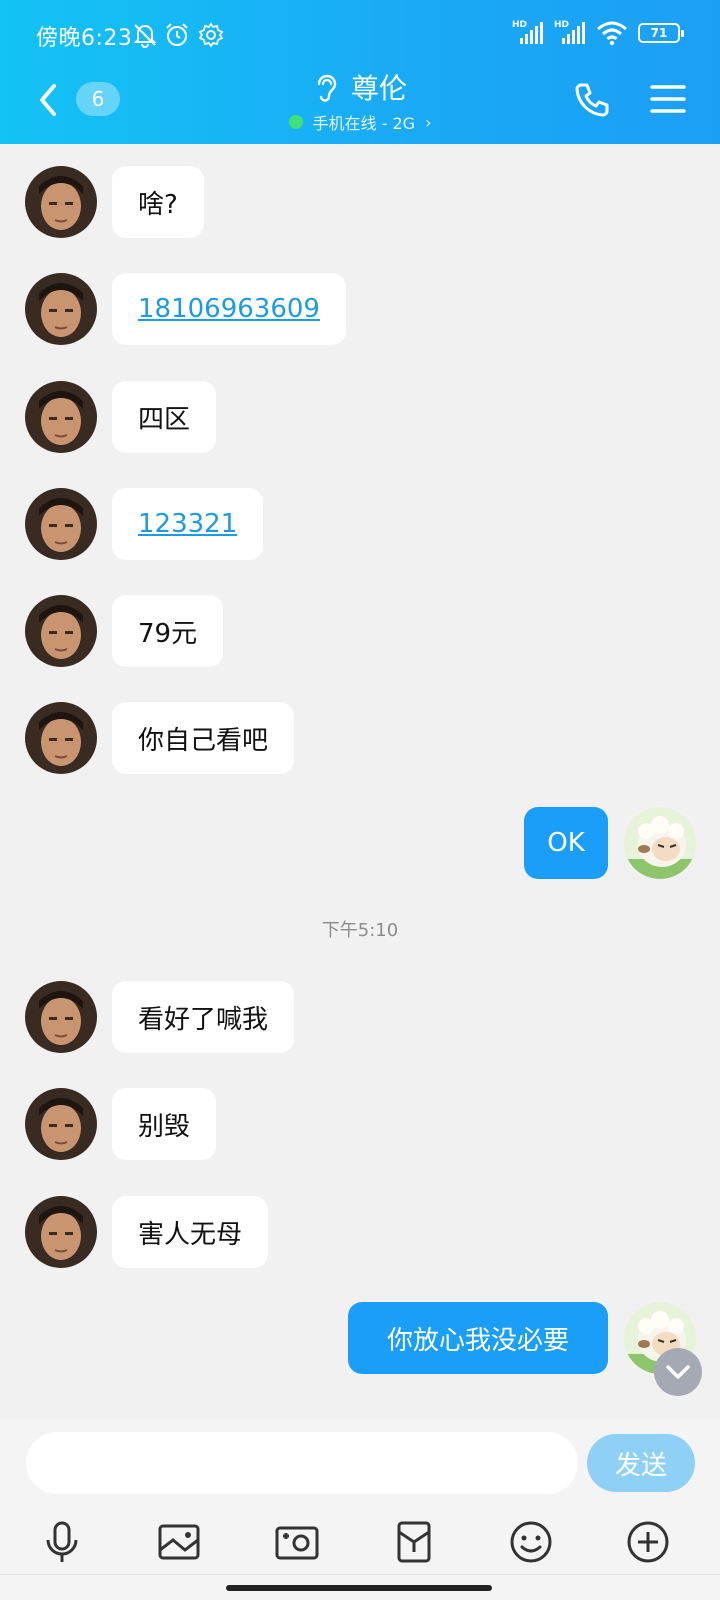 This screenshot has width=720, height=1600. I want to click on message-bubble-link: 123321, so click(188, 524).